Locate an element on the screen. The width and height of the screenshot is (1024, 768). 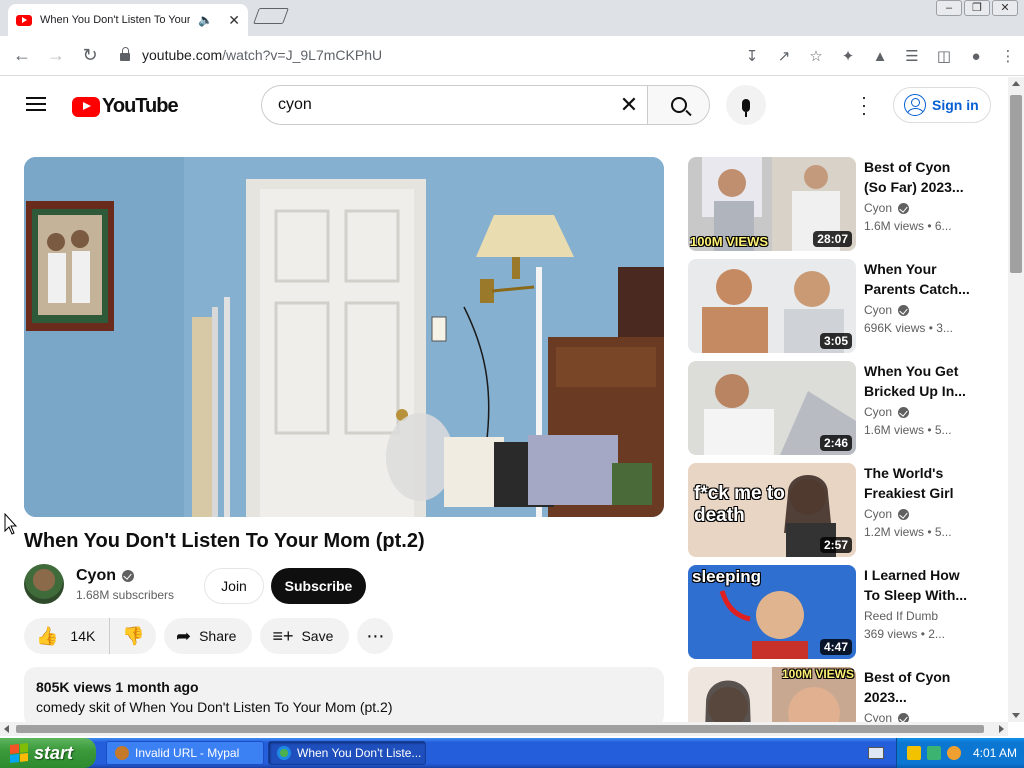
address-bar: youtube.com/watch?v=J_9L7mCKPhU is located at coordinates (410, 55).